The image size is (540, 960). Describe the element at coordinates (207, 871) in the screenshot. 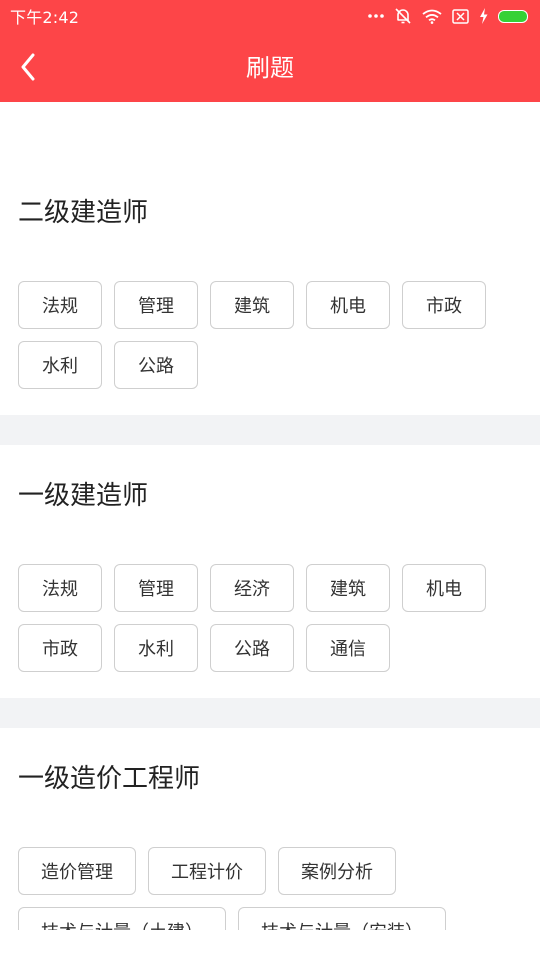

I see `subject-tag-engineering-valuation: 工程计价` at that location.